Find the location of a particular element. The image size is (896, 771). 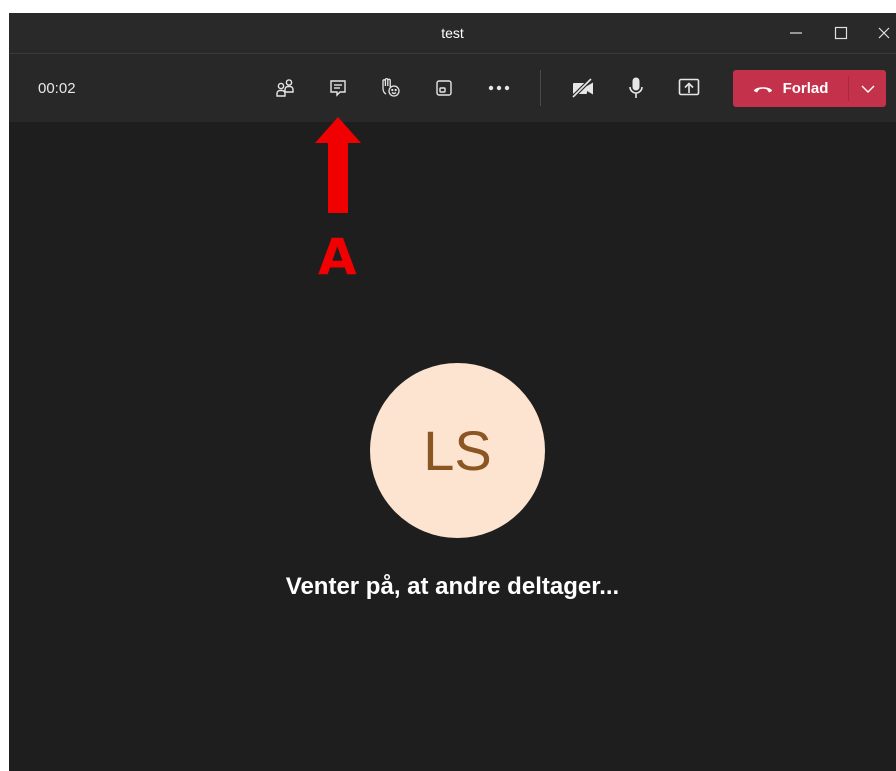

raise-hand-button is located at coordinates (390, 88).